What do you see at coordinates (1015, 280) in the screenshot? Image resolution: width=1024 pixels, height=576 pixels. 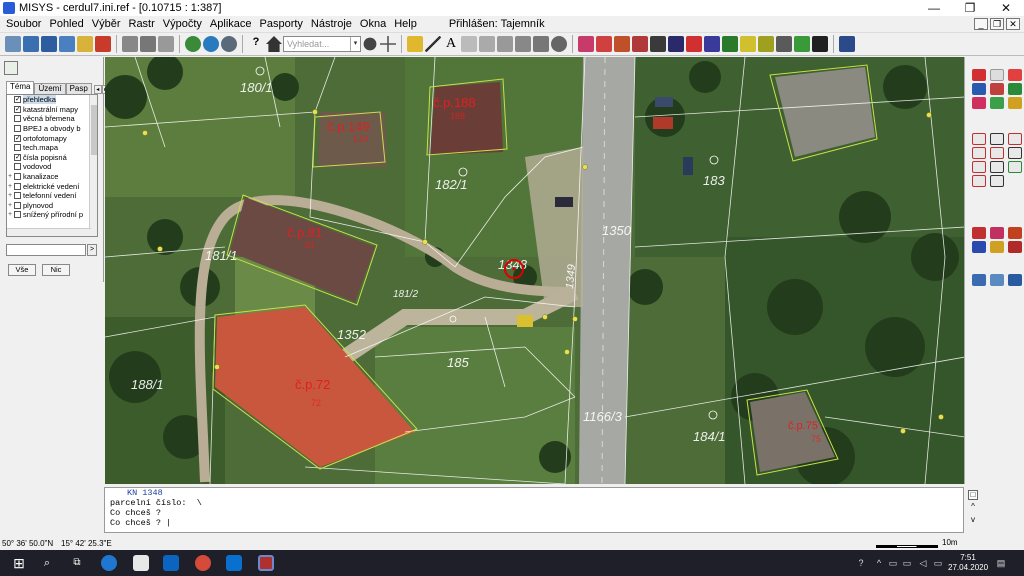 I see `area-icon` at bounding box center [1015, 280].